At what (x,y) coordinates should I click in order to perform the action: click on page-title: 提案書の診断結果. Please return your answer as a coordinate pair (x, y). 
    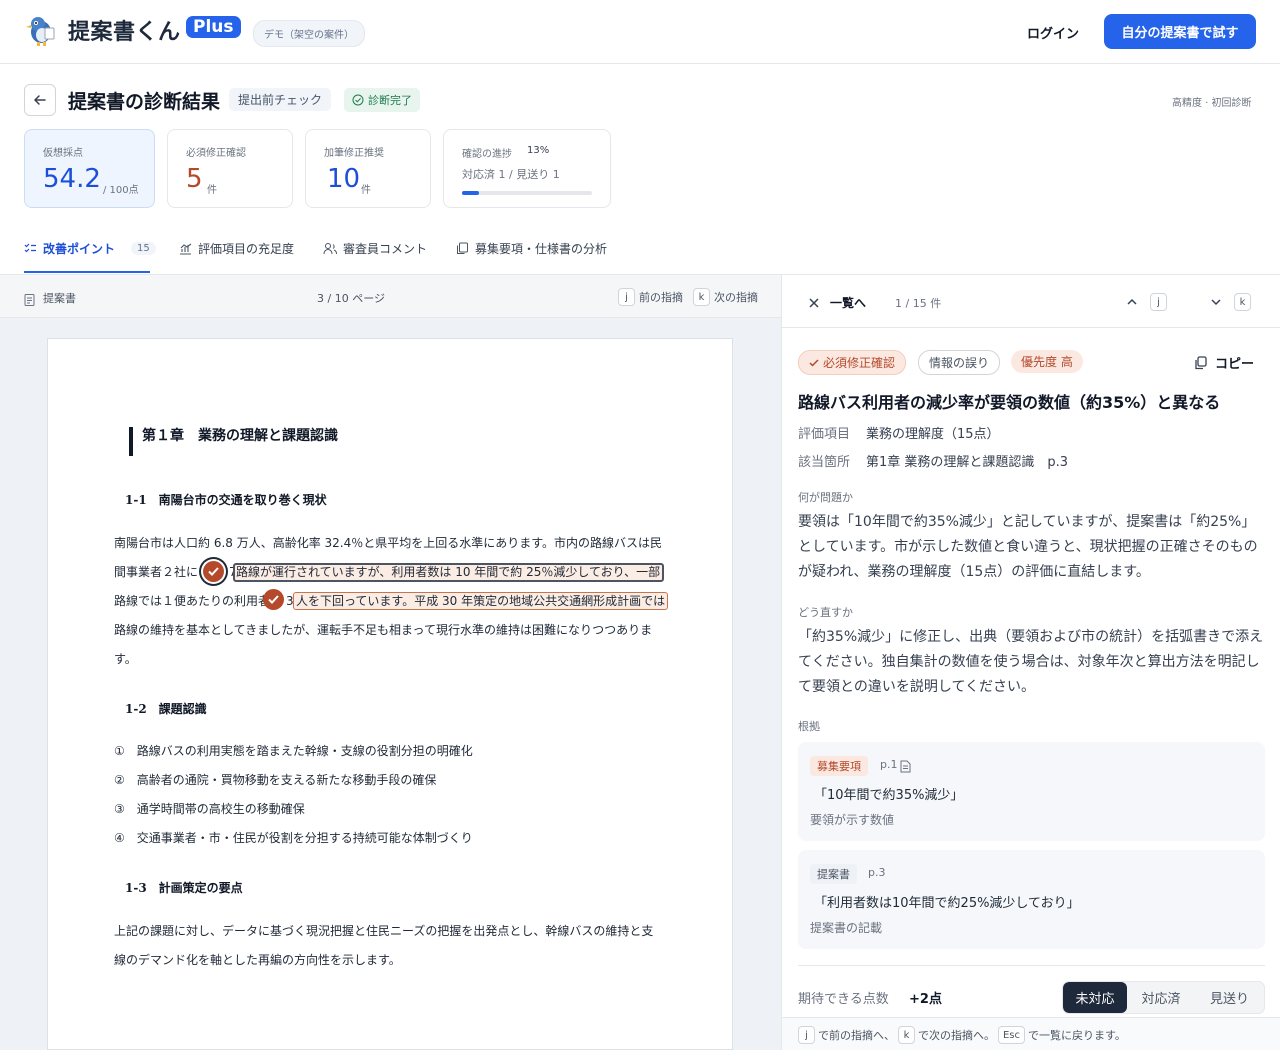
    Looking at the image, I should click on (144, 102).